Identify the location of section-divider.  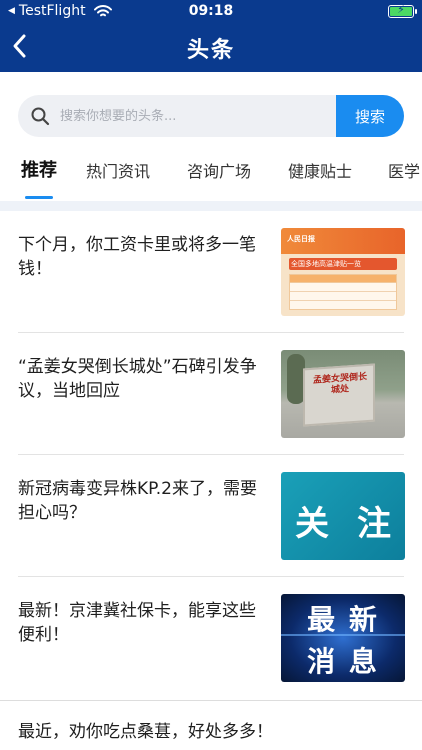
(211, 206).